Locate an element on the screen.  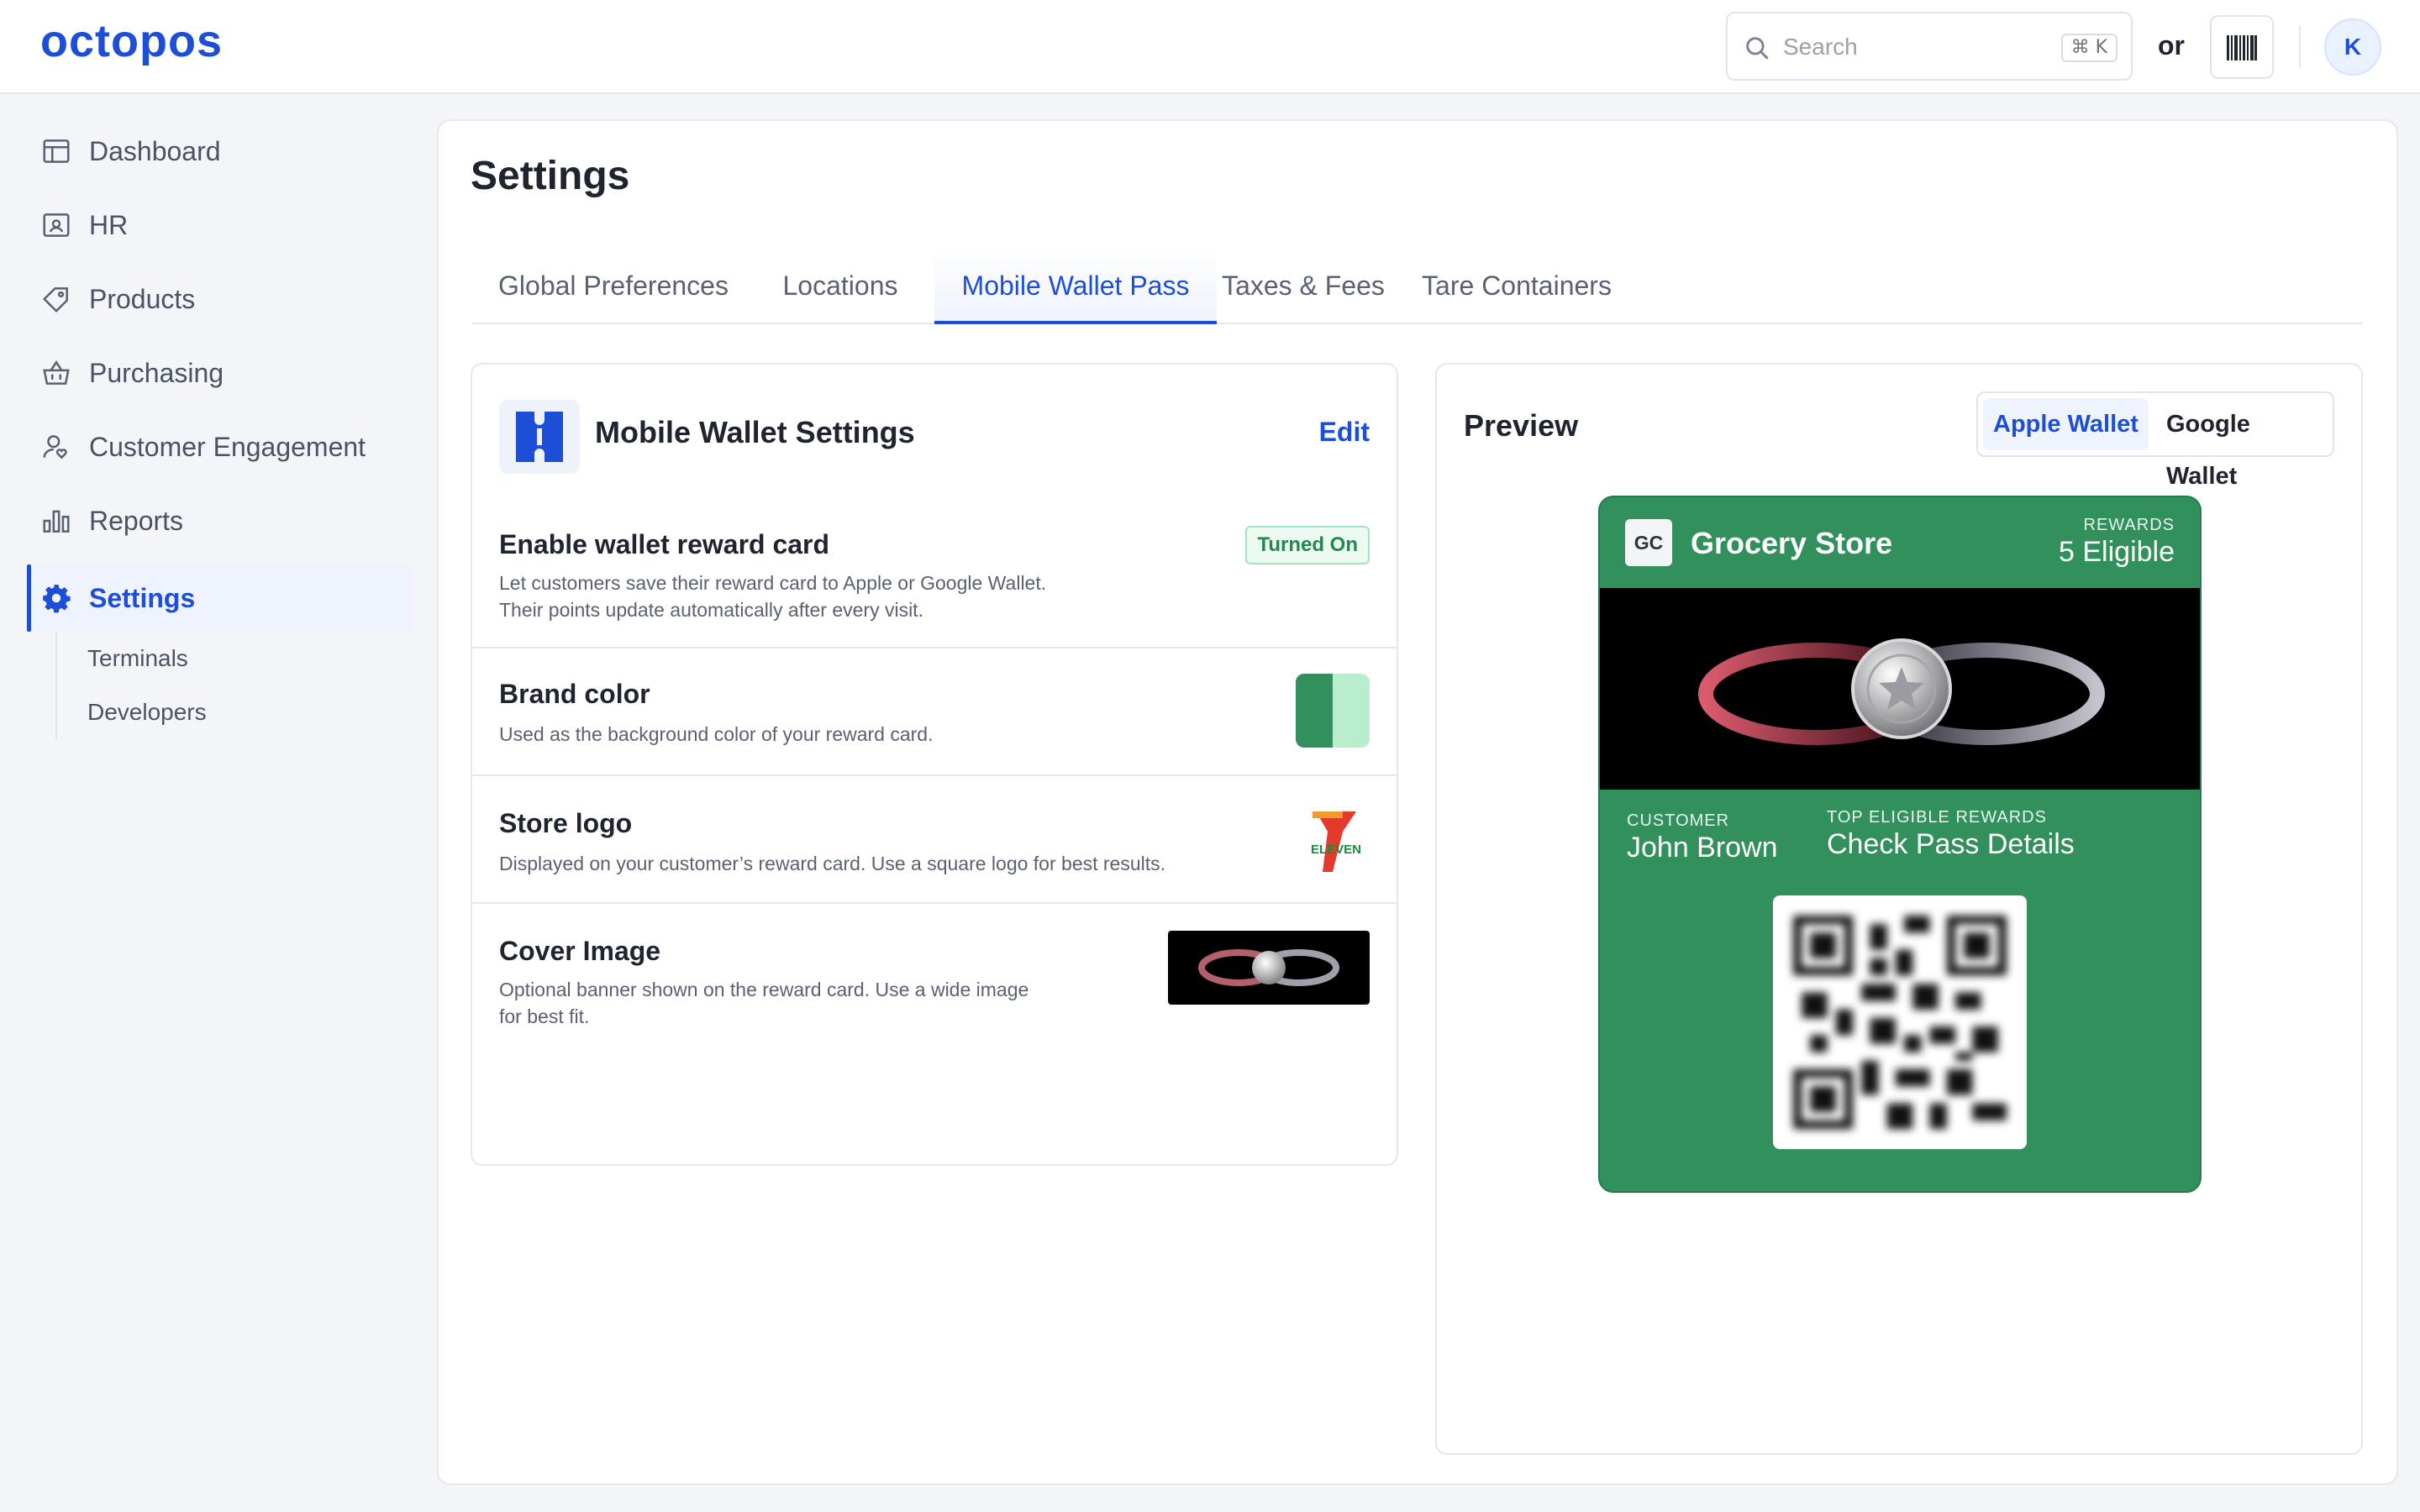
card-title: Mobile Wallet Settings is located at coordinates (755, 432).